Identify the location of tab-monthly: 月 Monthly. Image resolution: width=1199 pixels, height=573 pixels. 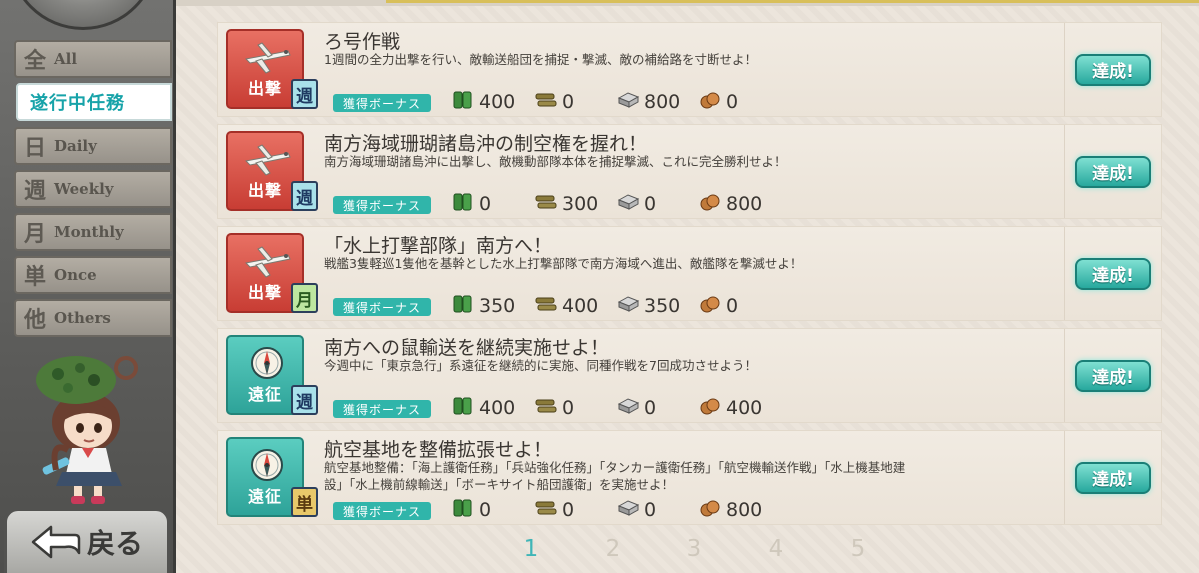
(93, 232).